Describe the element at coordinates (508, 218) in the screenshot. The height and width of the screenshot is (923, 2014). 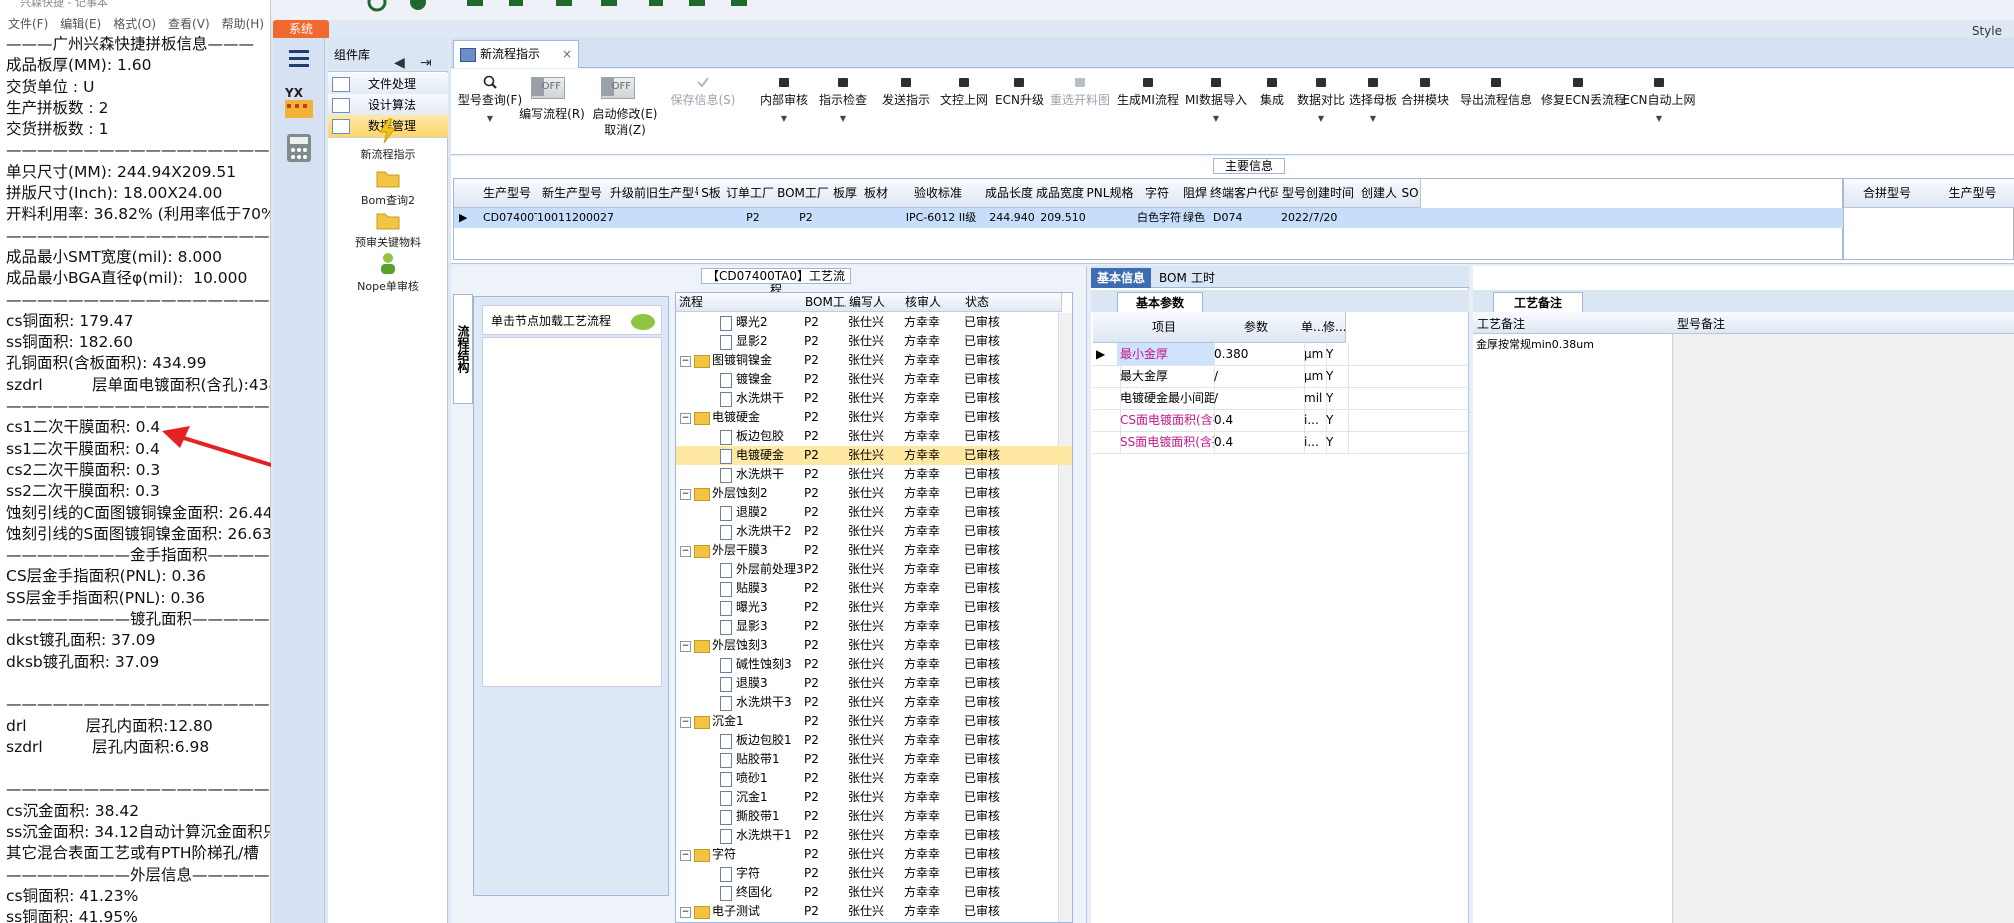
I see `table-cell: CD07400TA0` at that location.